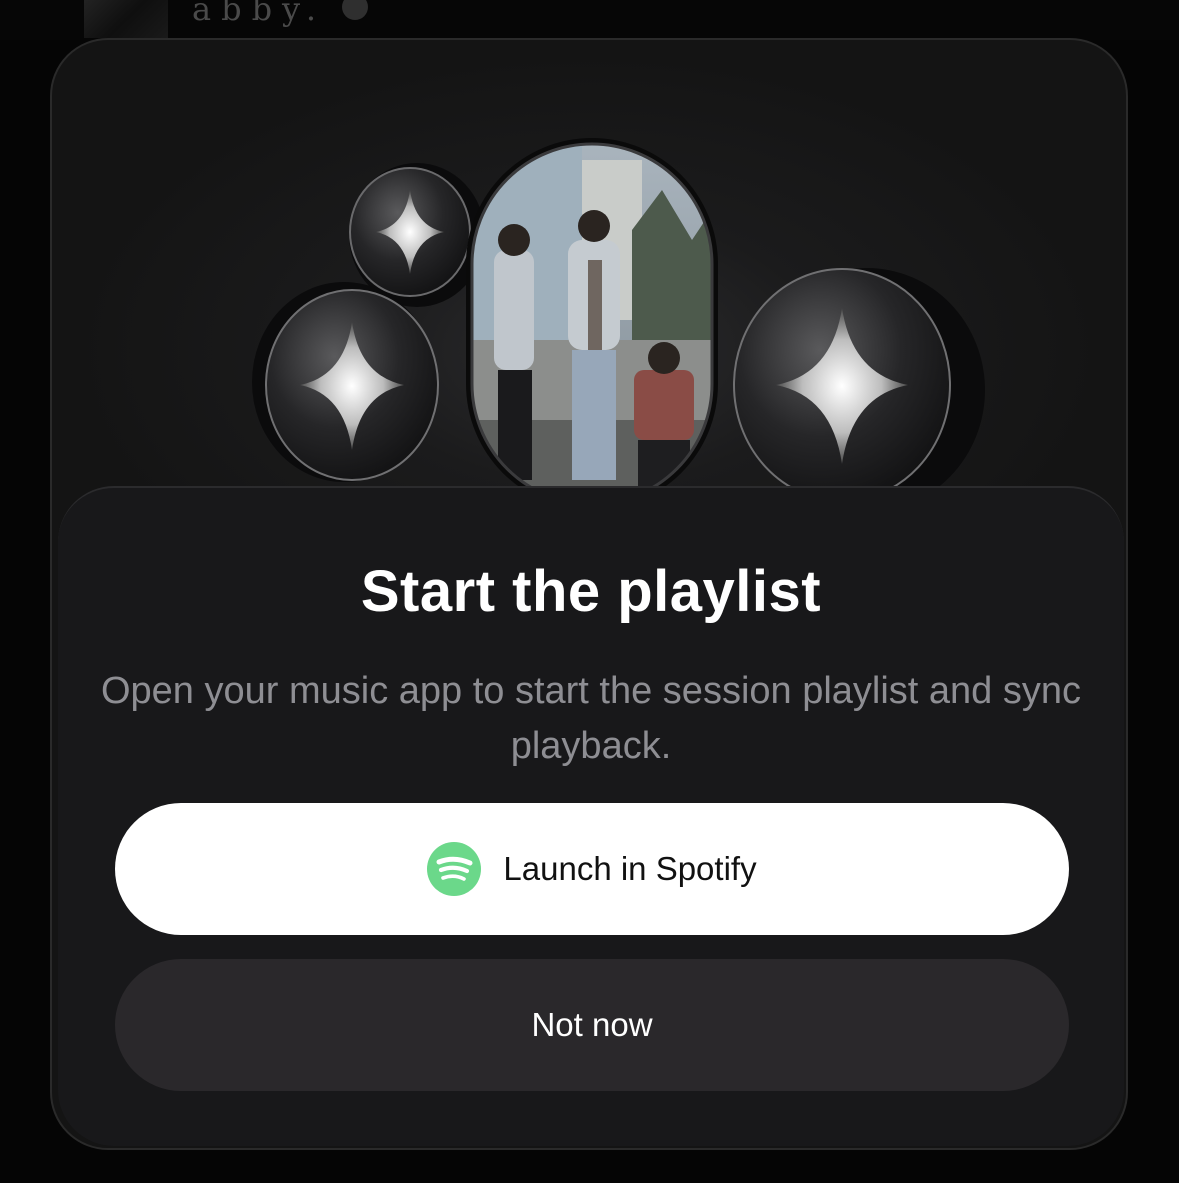 The height and width of the screenshot is (1183, 1179). Describe the element at coordinates (630, 868) in the screenshot. I see `launch-in-spotify-label: Launch in Spotify` at that location.